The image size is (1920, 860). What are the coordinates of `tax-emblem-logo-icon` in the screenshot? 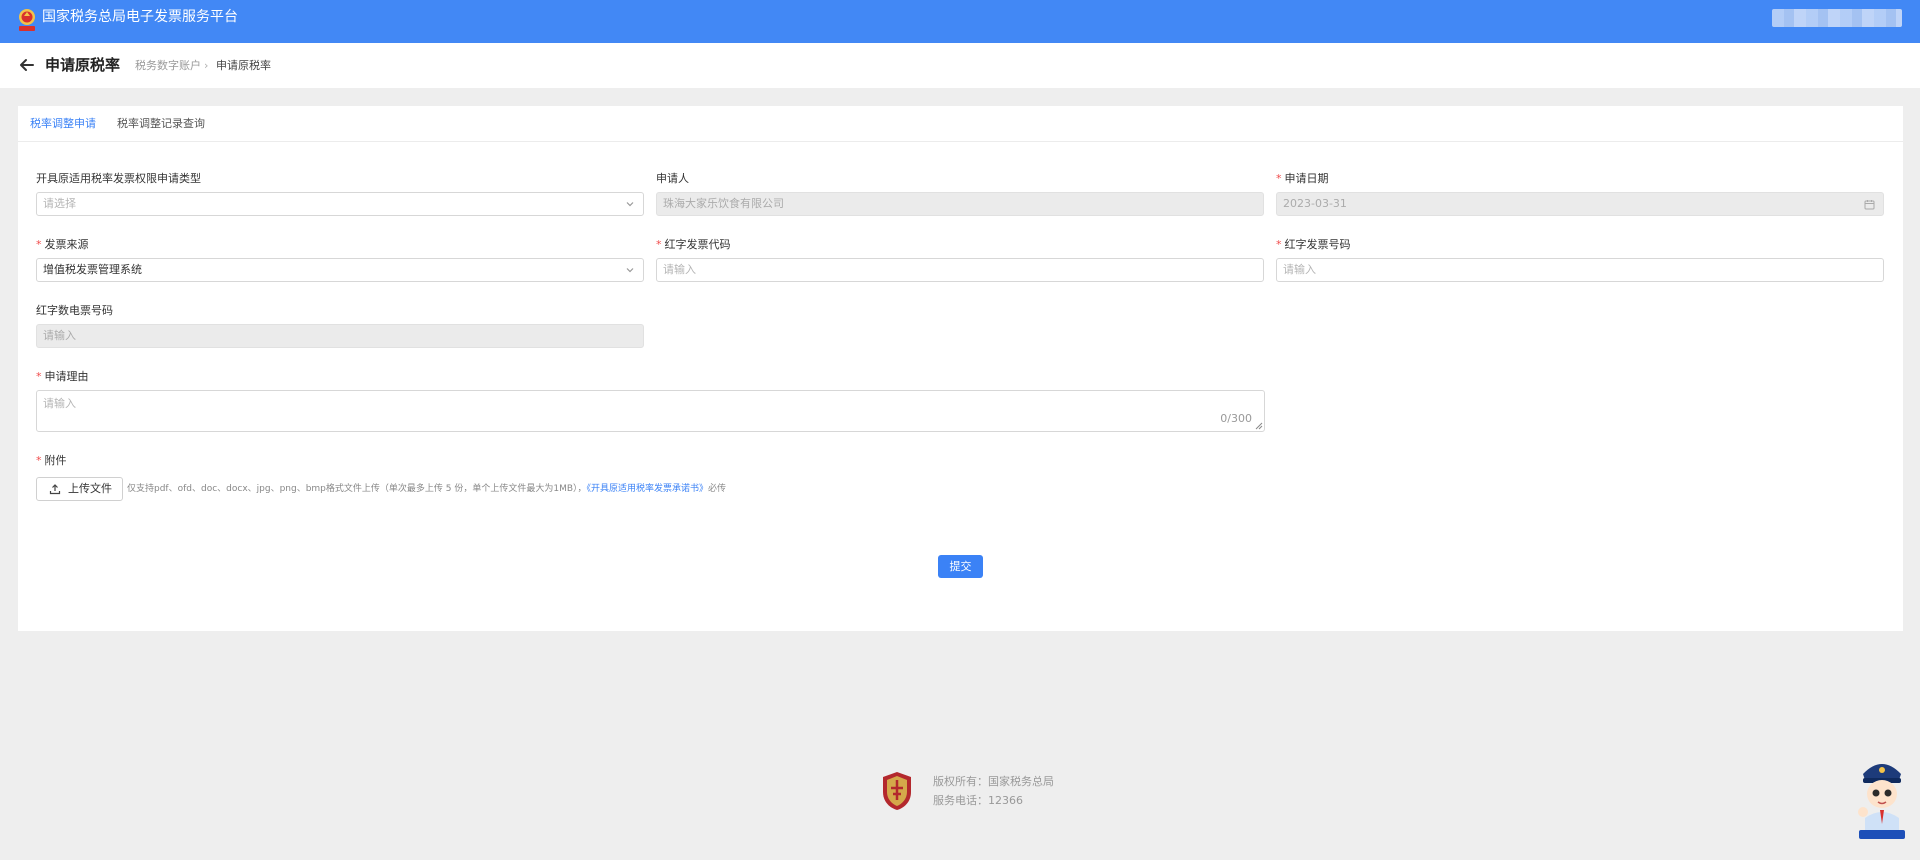 It's located at (27, 20).